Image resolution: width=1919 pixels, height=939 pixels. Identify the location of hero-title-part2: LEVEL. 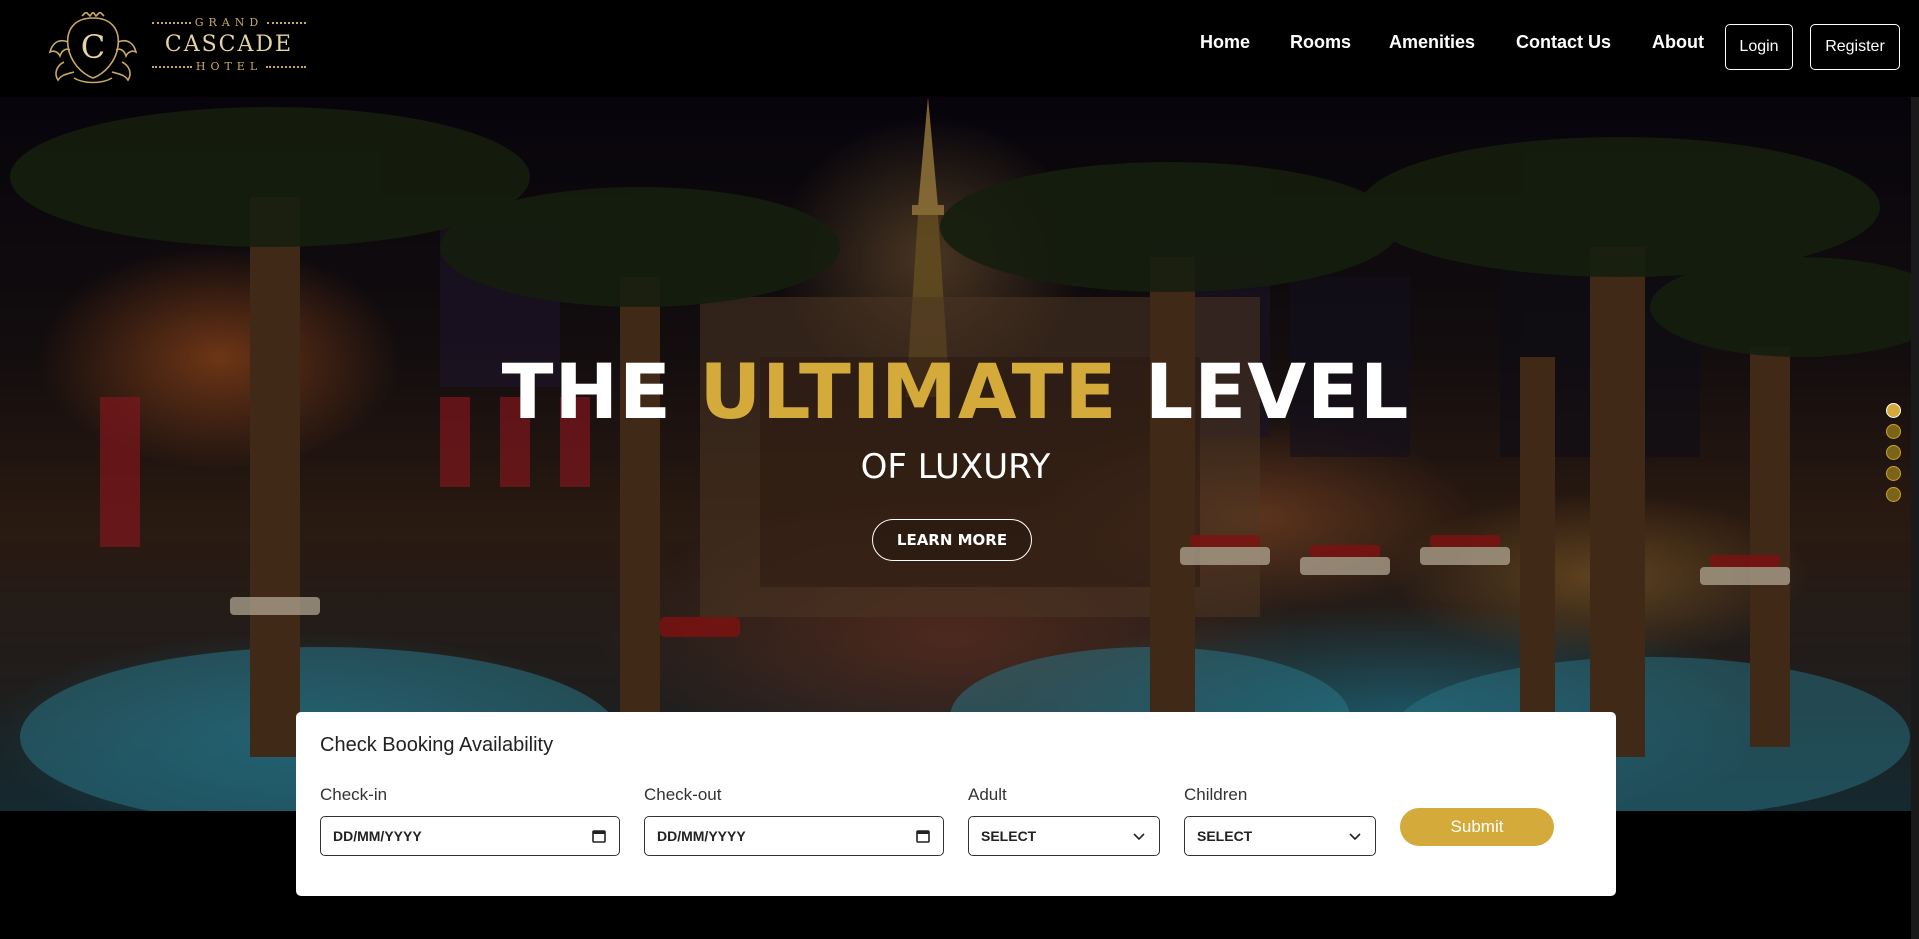
(1263, 391).